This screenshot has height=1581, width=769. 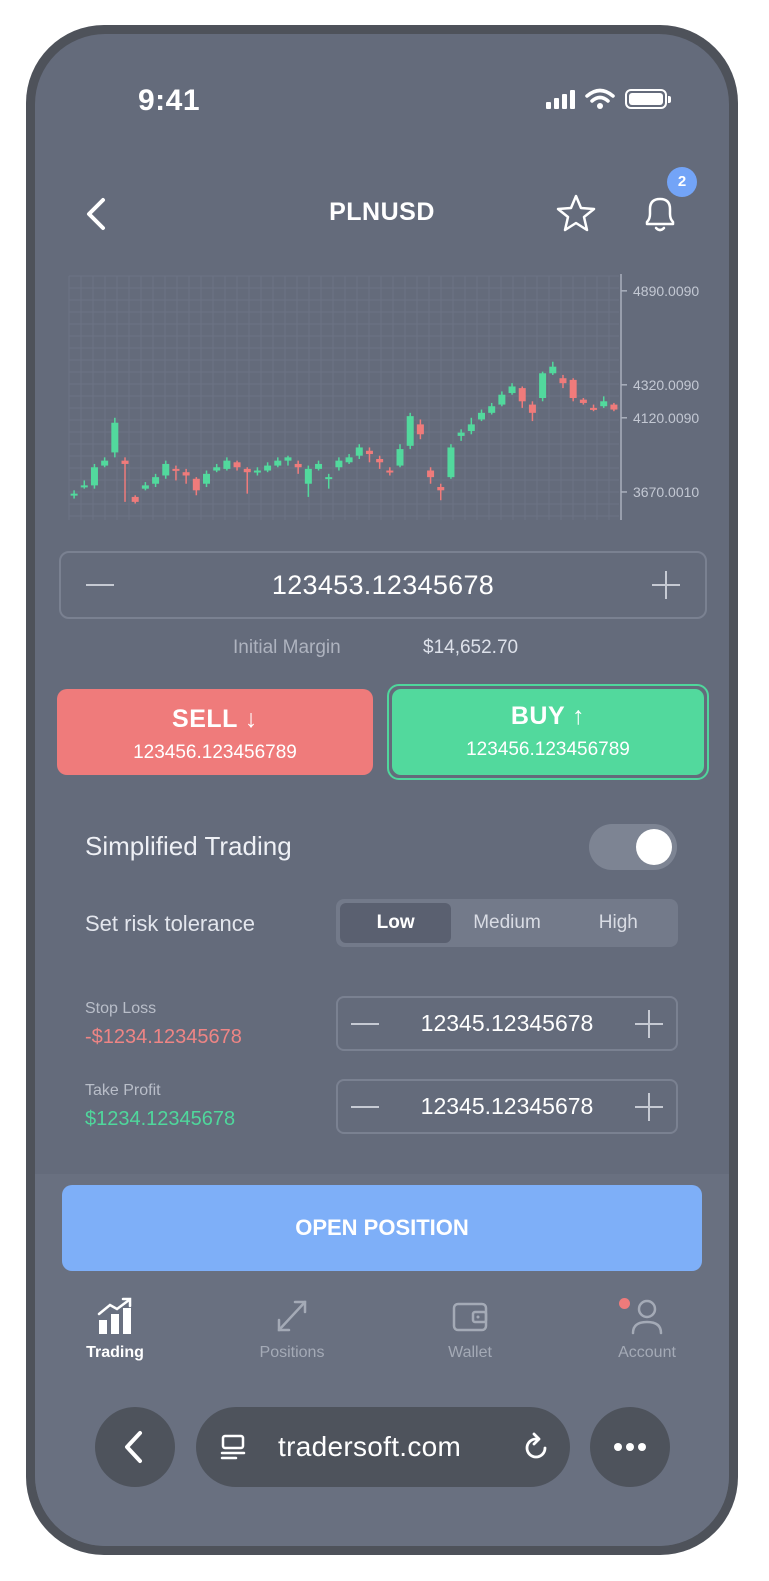 I want to click on signal-icon, so click(x=560, y=99).